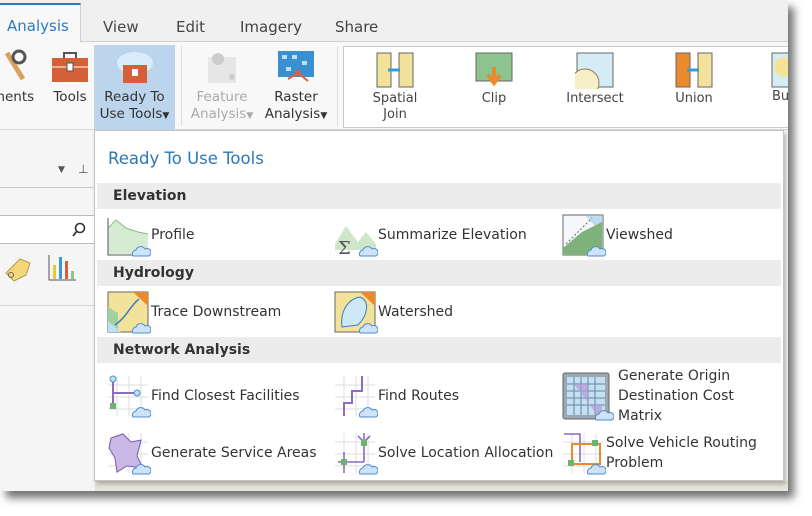  What do you see at coordinates (344, 247) in the screenshot?
I see `svg-text: Σ` at bounding box center [344, 247].